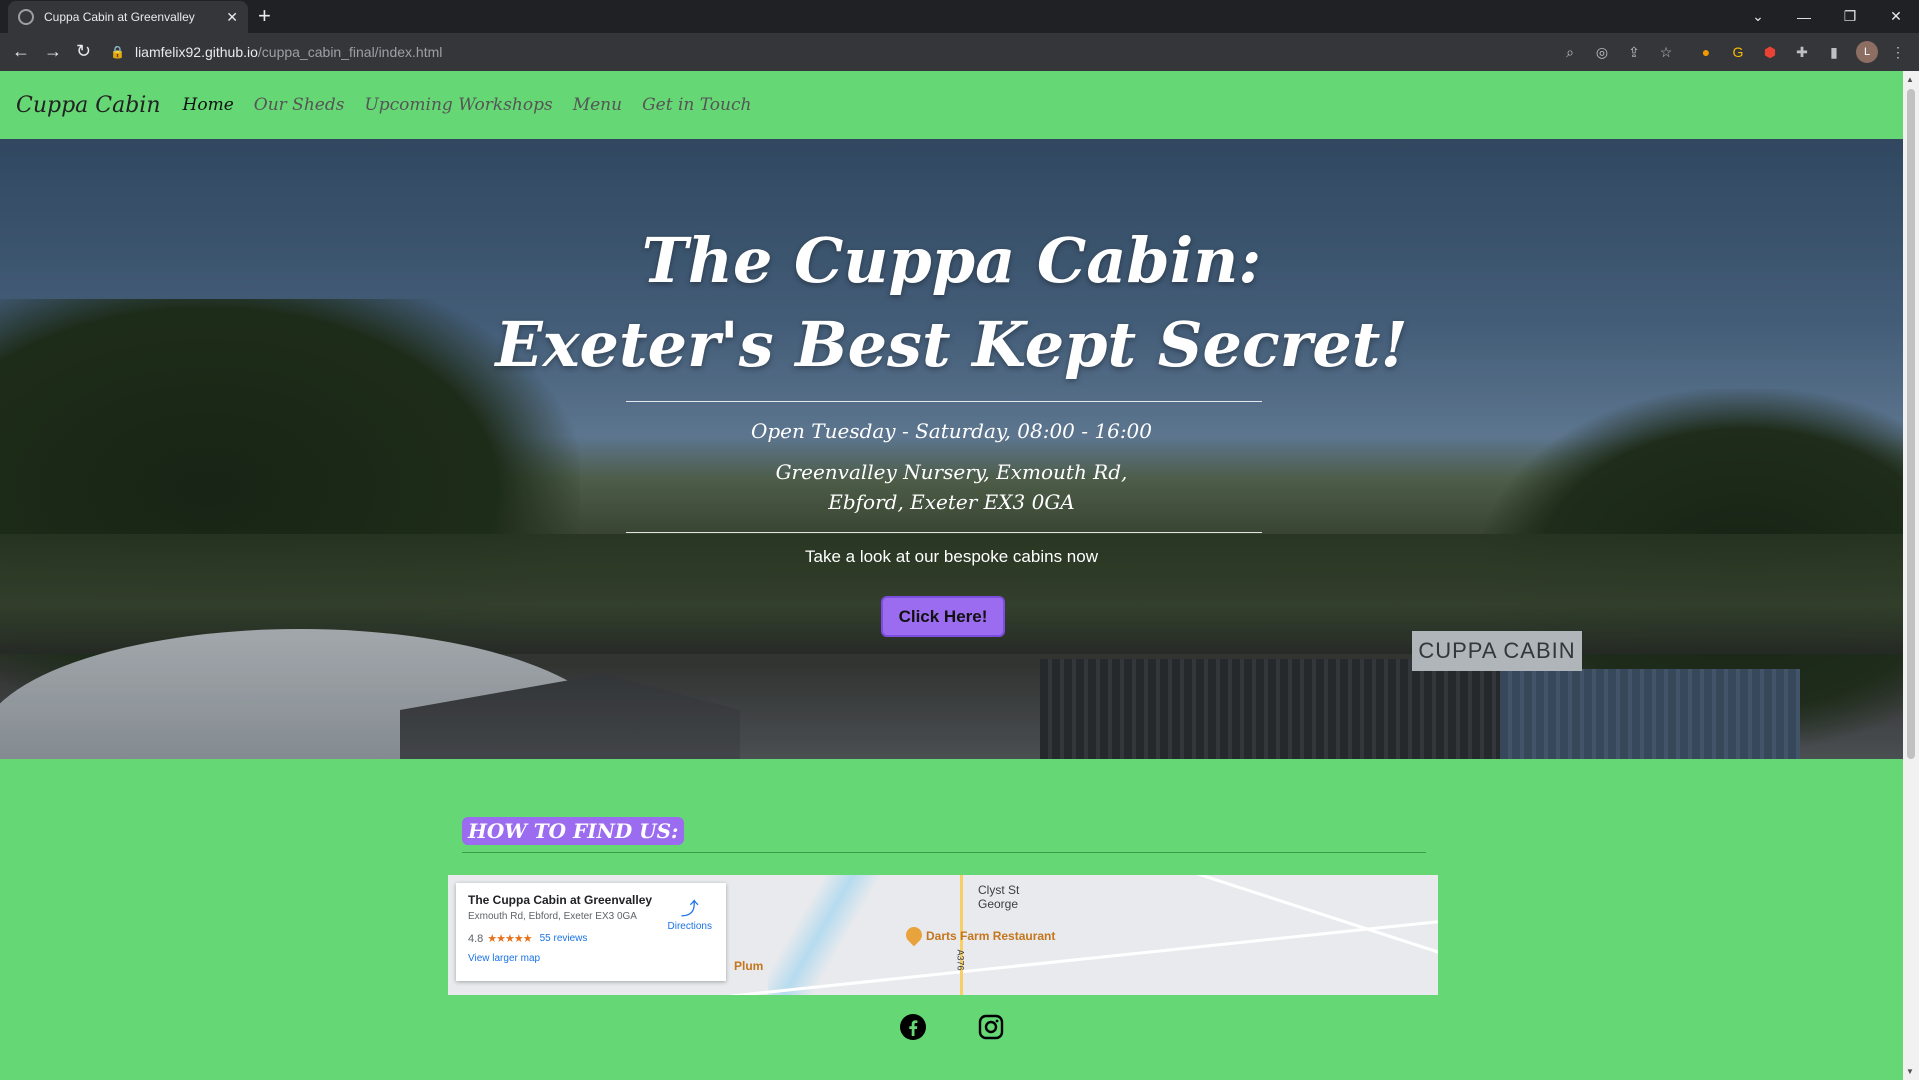 This screenshot has height=1080, width=1919. What do you see at coordinates (696, 105) in the screenshot?
I see `nav-link-get-in-touch: Get in Touch` at bounding box center [696, 105].